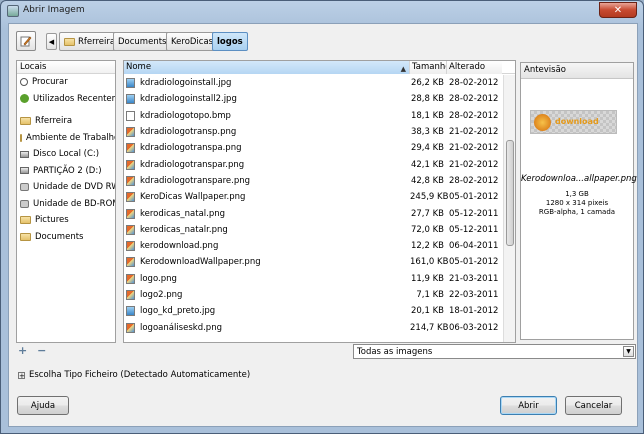 This screenshot has width=644, height=434. Describe the element at coordinates (142, 41) in the screenshot. I see `breadcrumb-item-documents: Documents` at that location.